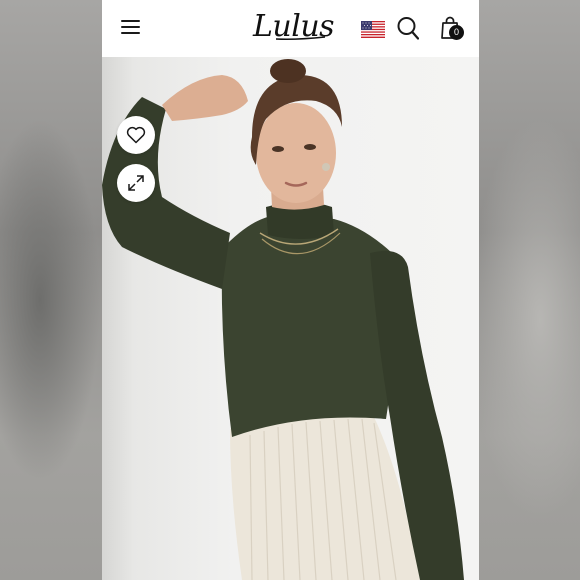 This screenshot has height=580, width=580. Describe the element at coordinates (373, 29) in the screenshot. I see `us-flag-icon` at that location.